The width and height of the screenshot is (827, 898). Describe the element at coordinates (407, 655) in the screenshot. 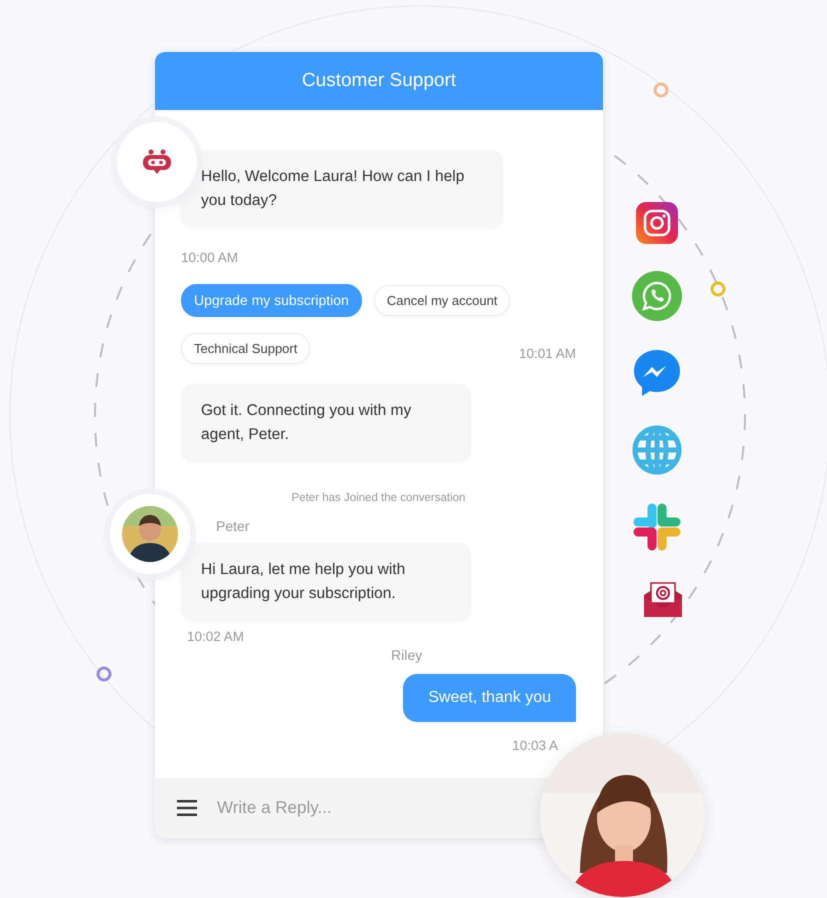

I see `sender-name: Riley` at that location.